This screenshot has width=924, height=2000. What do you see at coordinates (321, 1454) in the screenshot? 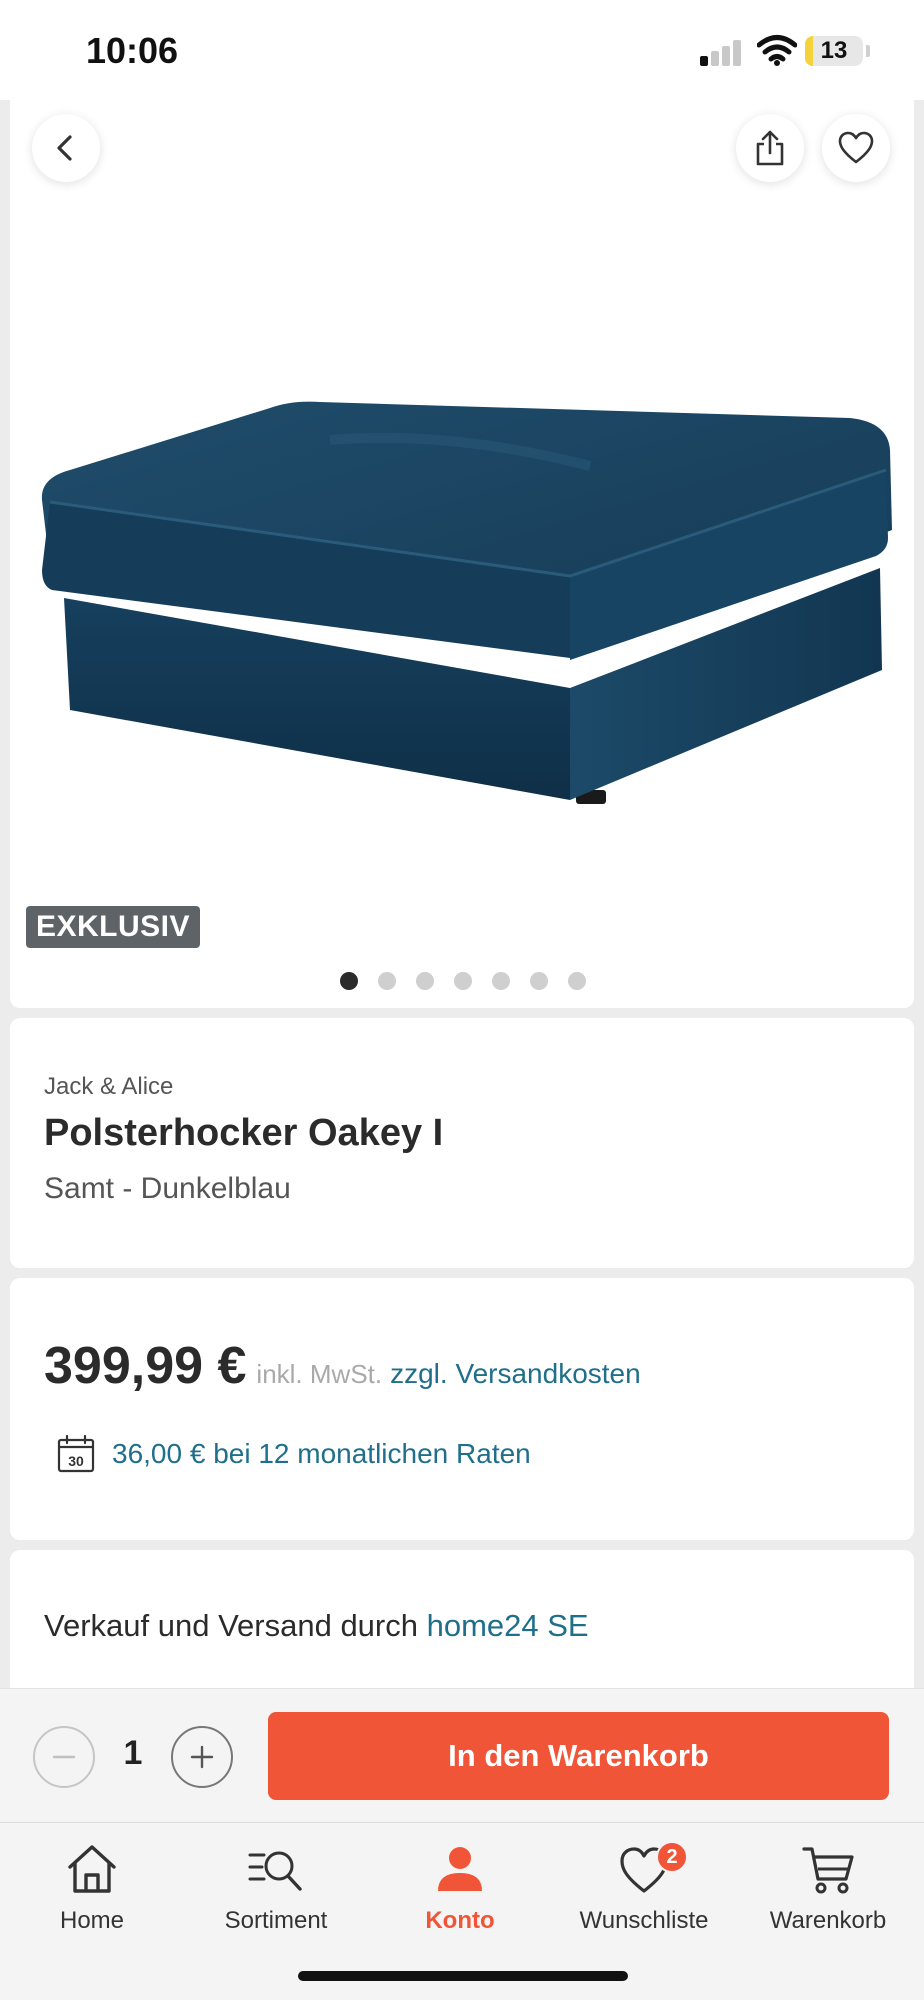
I see `installment-link: 36,00 € bei 12 monatlichen Raten` at bounding box center [321, 1454].